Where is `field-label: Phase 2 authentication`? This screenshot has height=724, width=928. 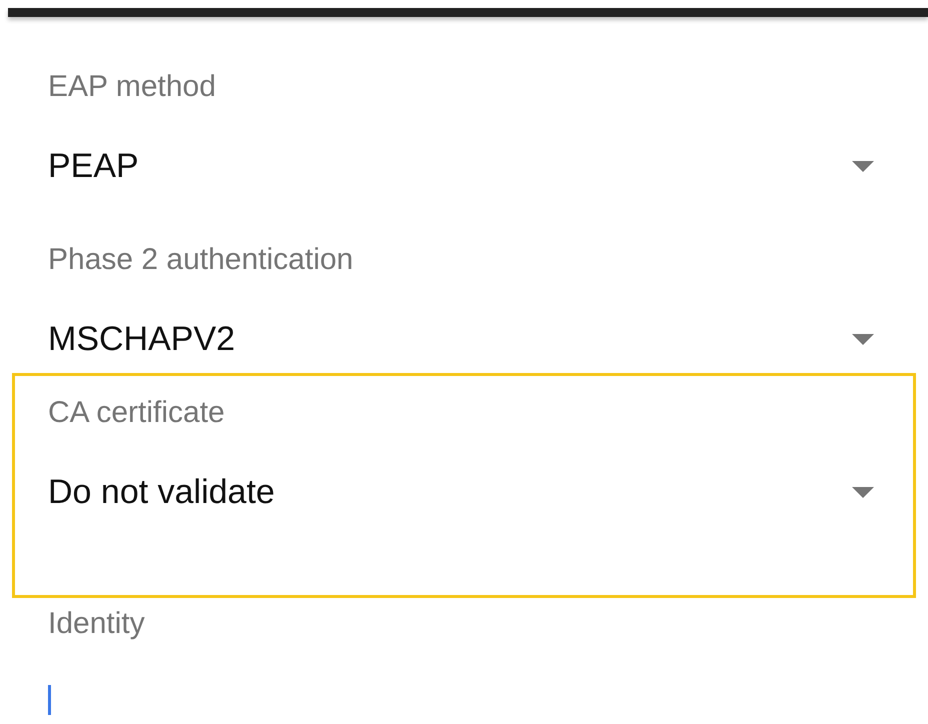 field-label: Phase 2 authentication is located at coordinates (201, 260).